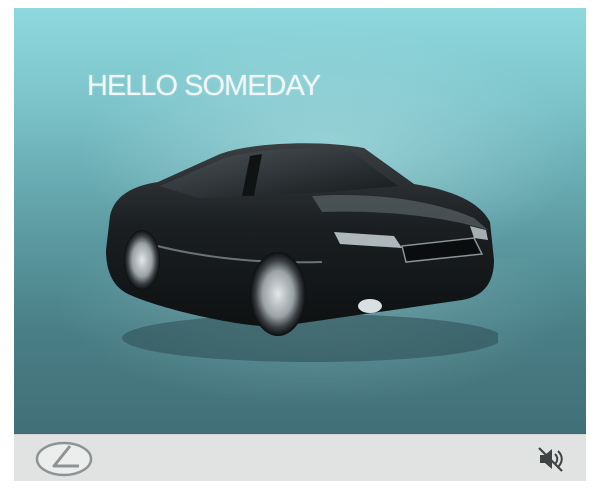 The height and width of the screenshot is (489, 600). What do you see at coordinates (300, 457) in the screenshot?
I see `ad-control-bar` at bounding box center [300, 457].